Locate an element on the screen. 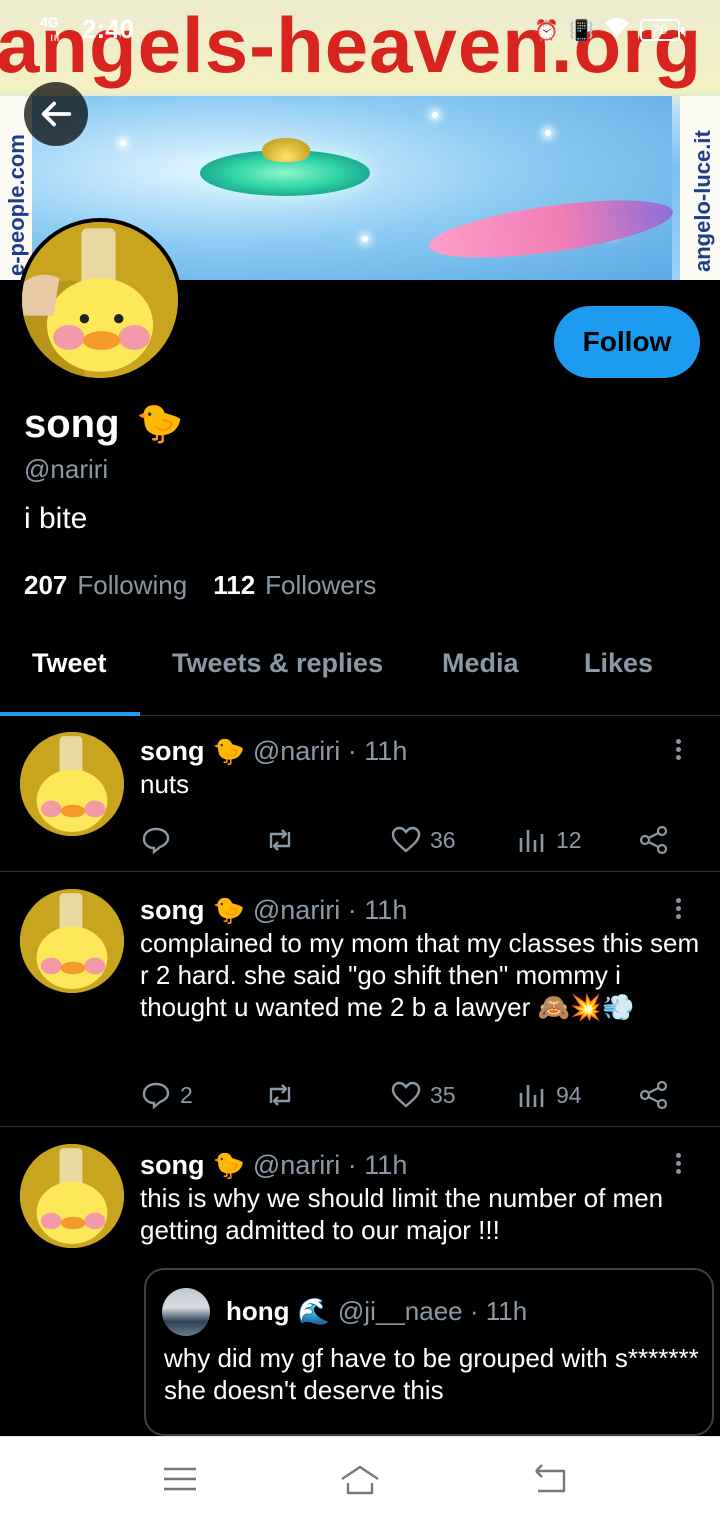 The height and width of the screenshot is (1520, 720). menu-button is located at coordinates (180, 1479).